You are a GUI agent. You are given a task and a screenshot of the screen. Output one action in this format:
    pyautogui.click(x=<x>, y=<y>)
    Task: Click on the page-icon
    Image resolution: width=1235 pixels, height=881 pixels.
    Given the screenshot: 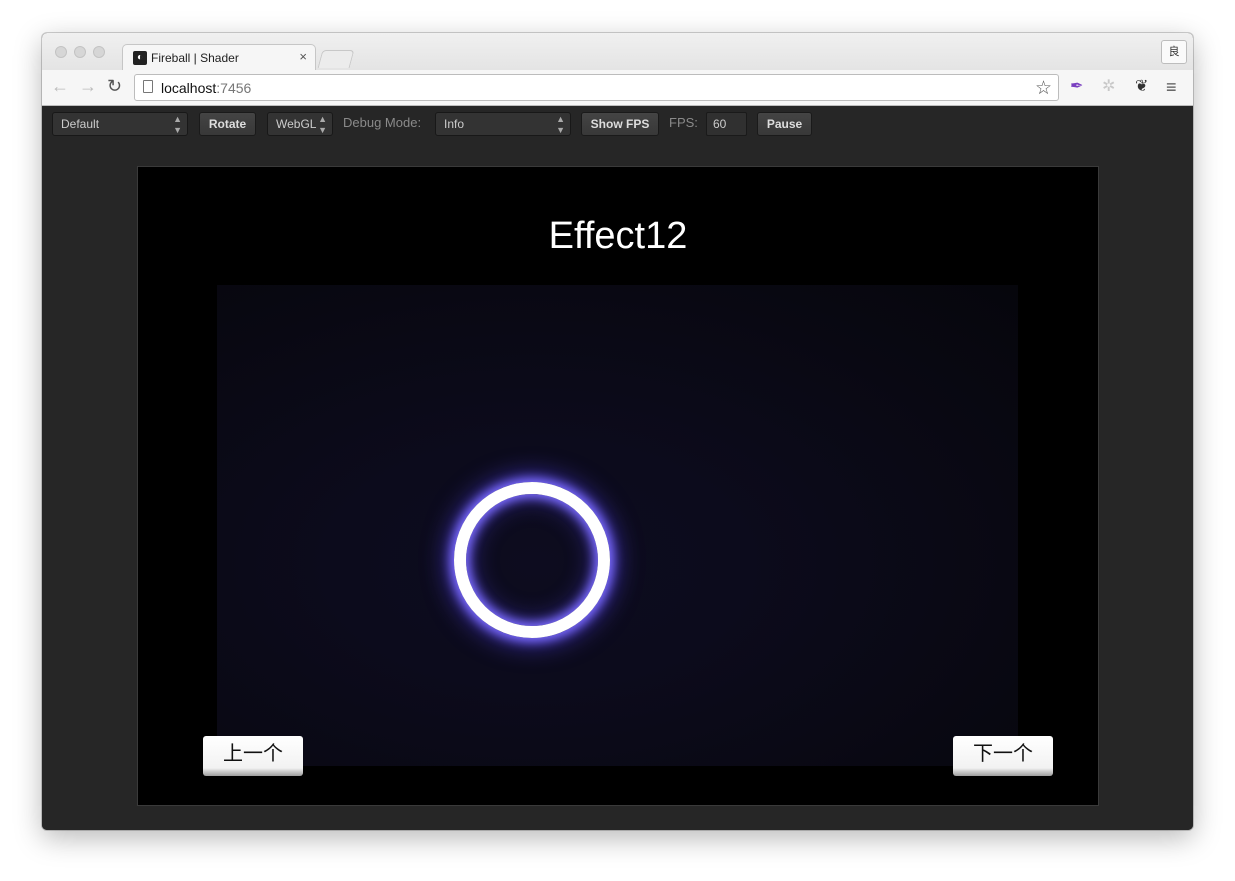 What is the action you would take?
    pyautogui.click(x=148, y=86)
    